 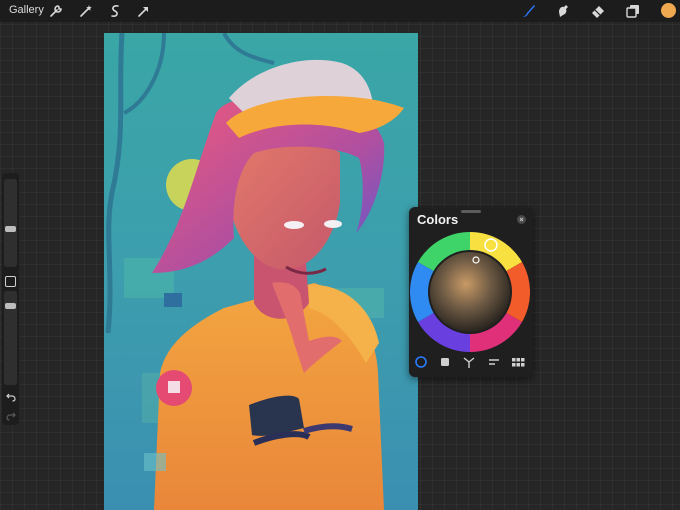 What do you see at coordinates (521, 219) in the screenshot?
I see `close-icon` at bounding box center [521, 219].